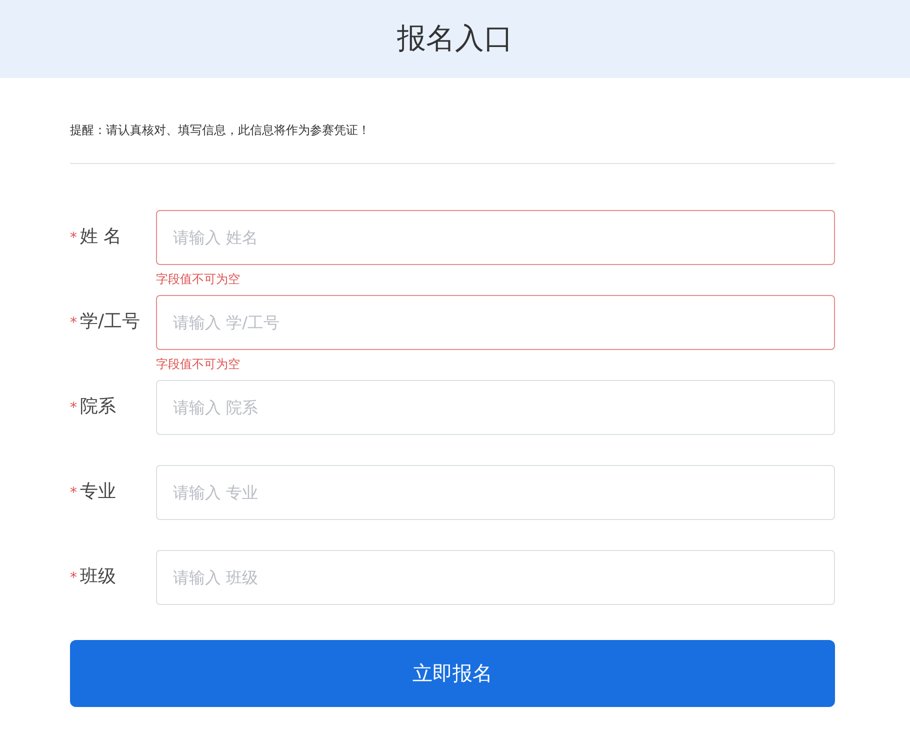  I want to click on field-label: 班级, so click(98, 576).